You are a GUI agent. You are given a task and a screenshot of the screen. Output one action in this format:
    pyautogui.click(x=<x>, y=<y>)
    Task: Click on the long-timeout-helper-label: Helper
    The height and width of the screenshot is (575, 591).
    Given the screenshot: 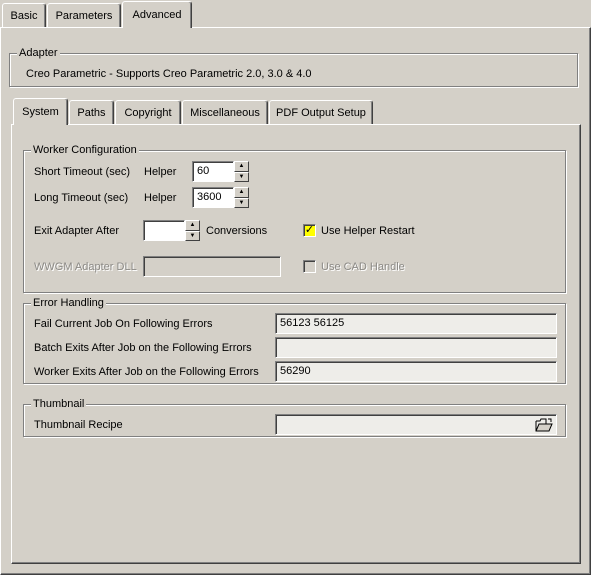 What is the action you would take?
    pyautogui.click(x=160, y=198)
    